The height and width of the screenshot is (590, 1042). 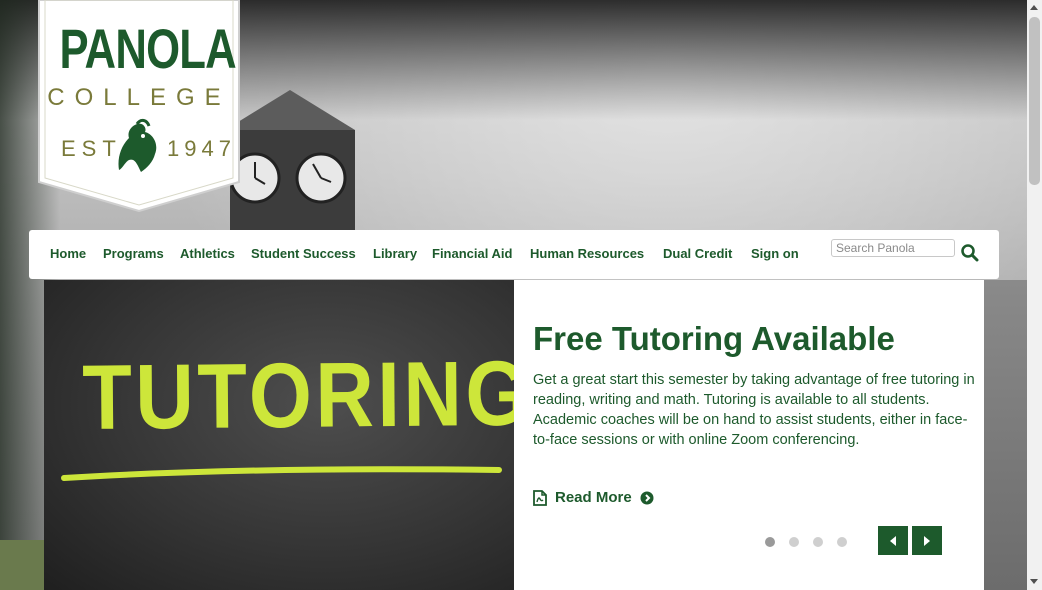 I want to click on slide-pagination, so click(x=806, y=542).